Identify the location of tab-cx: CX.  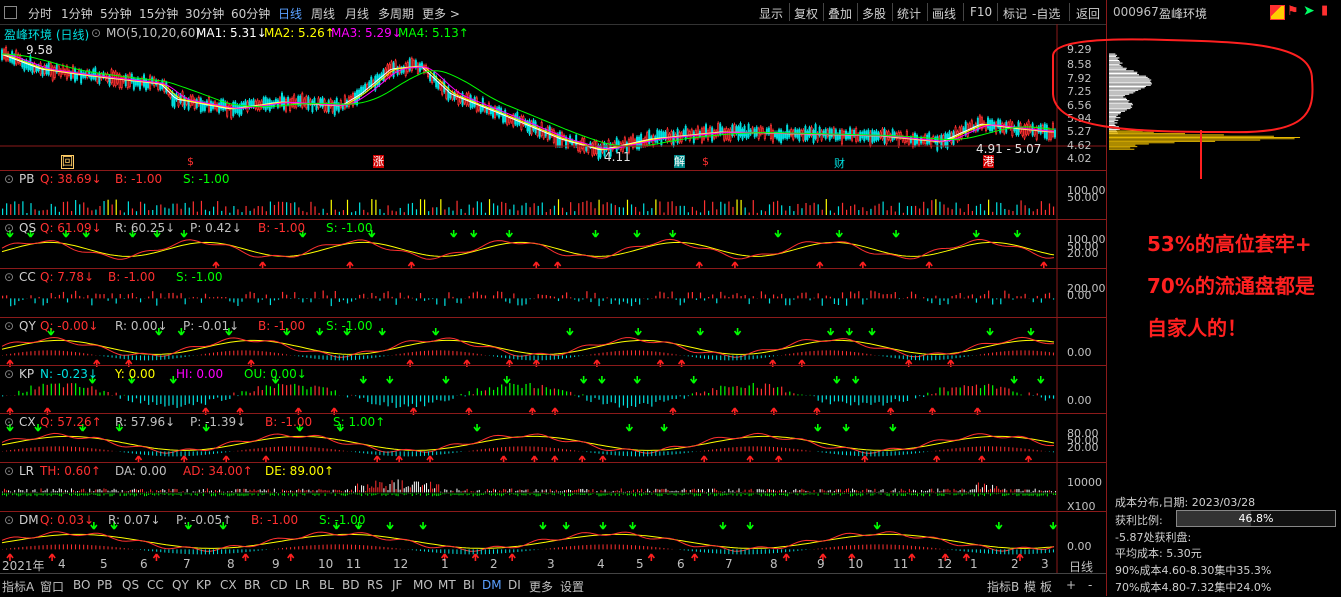
(228, 585).